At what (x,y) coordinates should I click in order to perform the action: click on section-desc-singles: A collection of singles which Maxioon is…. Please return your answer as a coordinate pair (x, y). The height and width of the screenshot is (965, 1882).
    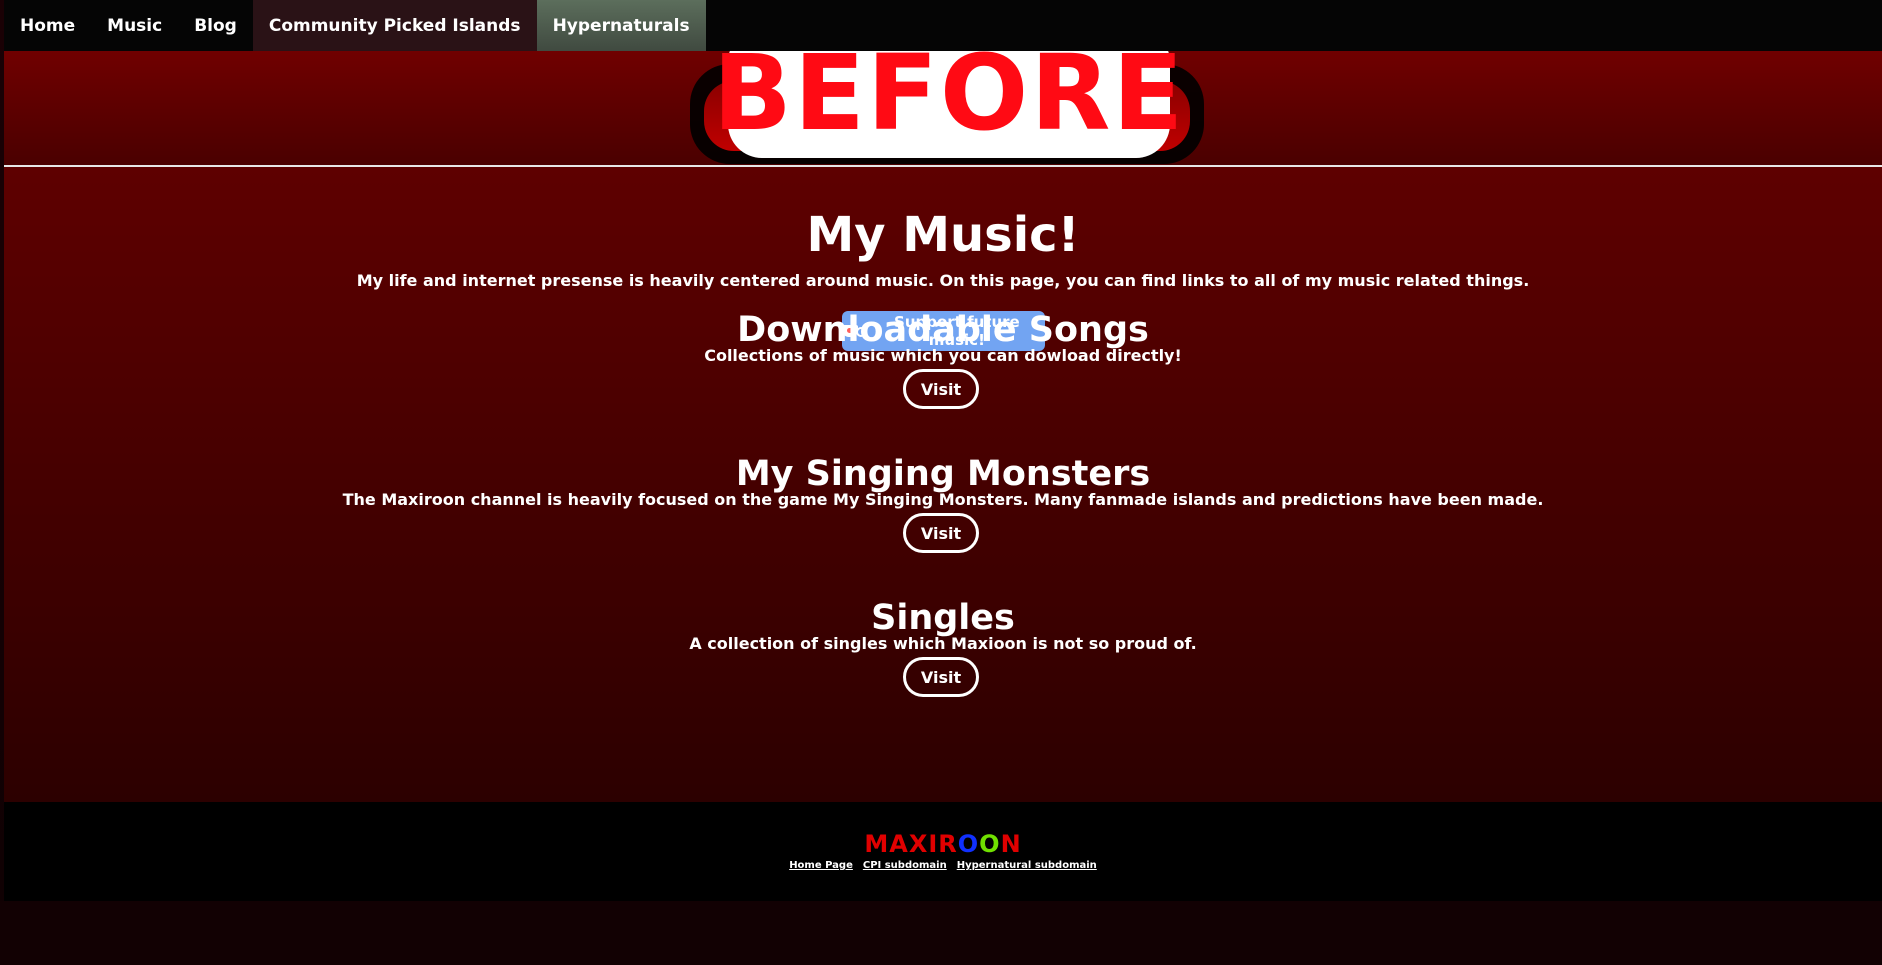
    Looking at the image, I should click on (943, 643).